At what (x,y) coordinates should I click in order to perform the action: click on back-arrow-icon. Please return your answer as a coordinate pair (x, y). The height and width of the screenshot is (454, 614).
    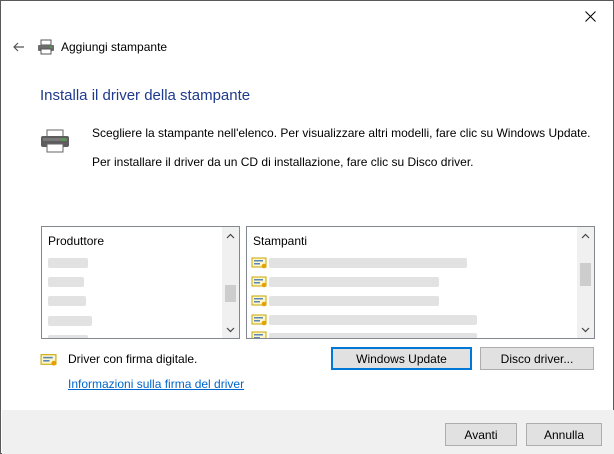
    Looking at the image, I should click on (18, 47).